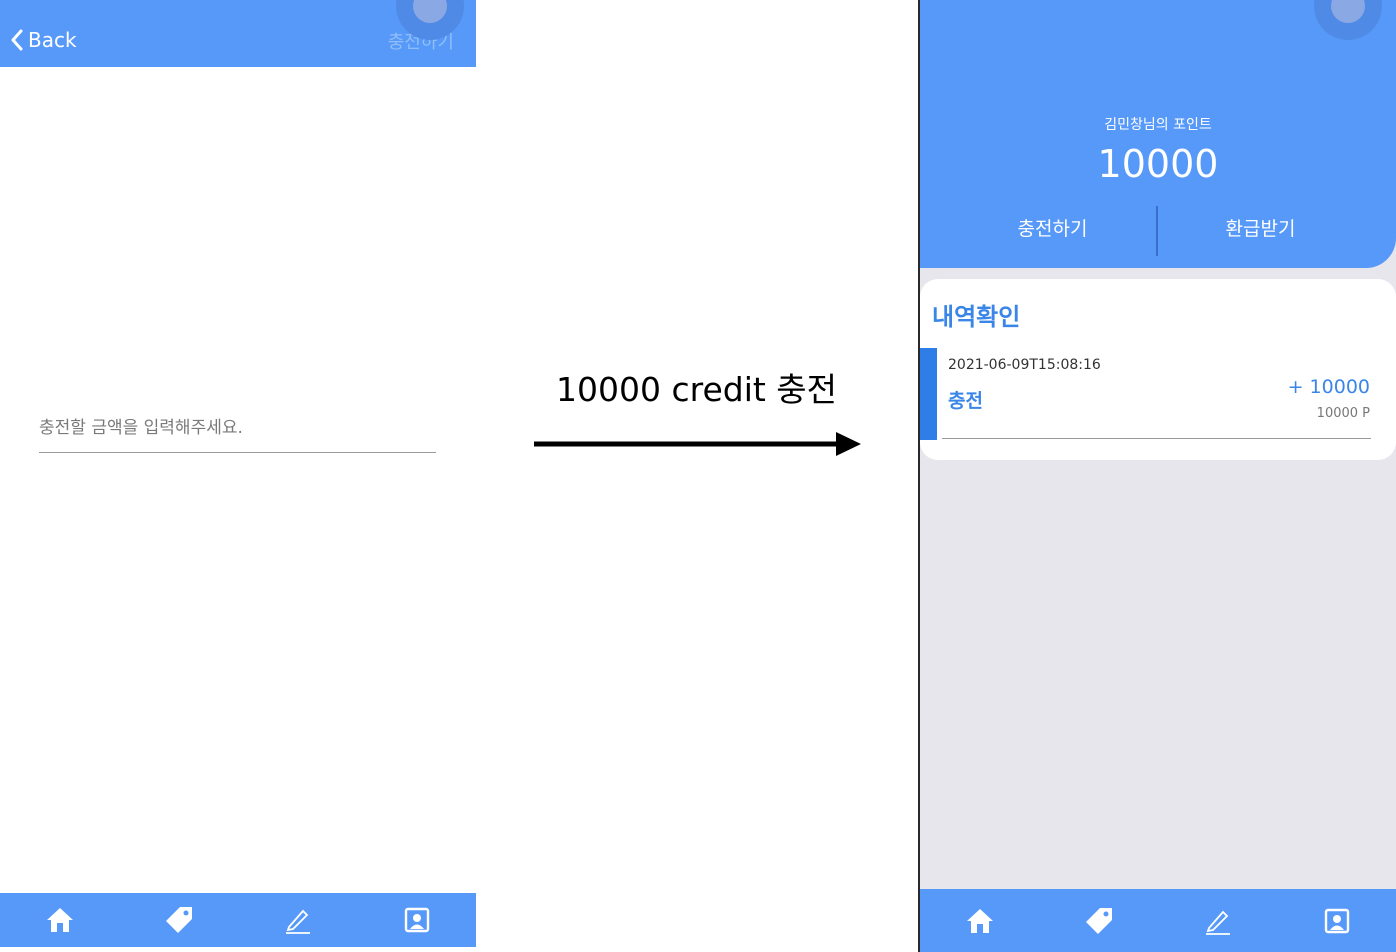 The width and height of the screenshot is (1396, 952). Describe the element at coordinates (1024, 365) in the screenshot. I see `history-item-date: 2021-06-09T15:08:16` at that location.